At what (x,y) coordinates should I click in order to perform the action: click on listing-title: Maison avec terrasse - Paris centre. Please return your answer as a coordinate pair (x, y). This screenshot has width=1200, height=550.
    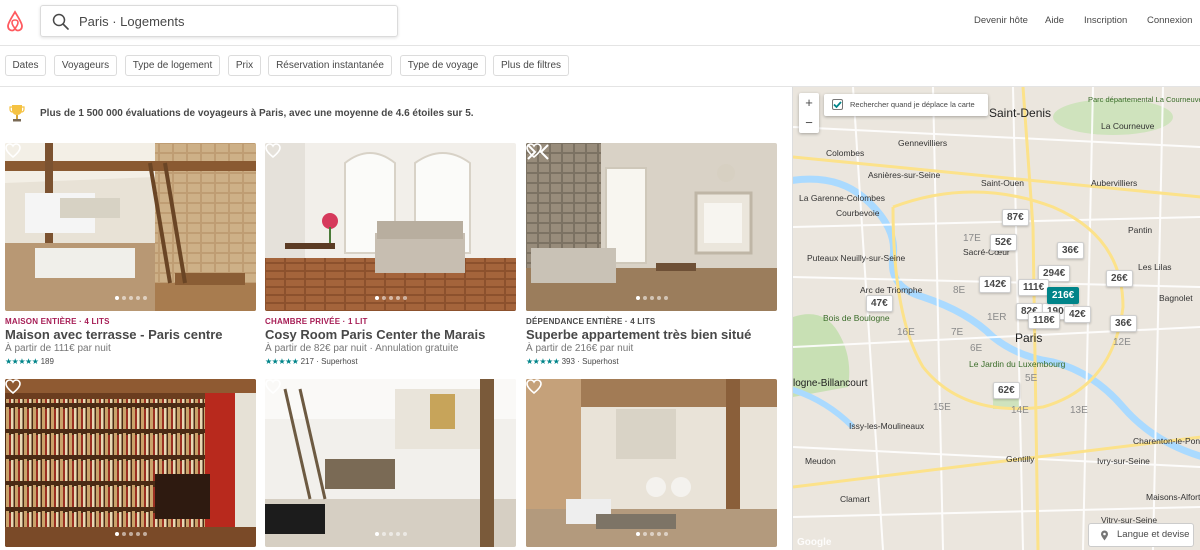
    Looking at the image, I should click on (114, 334).